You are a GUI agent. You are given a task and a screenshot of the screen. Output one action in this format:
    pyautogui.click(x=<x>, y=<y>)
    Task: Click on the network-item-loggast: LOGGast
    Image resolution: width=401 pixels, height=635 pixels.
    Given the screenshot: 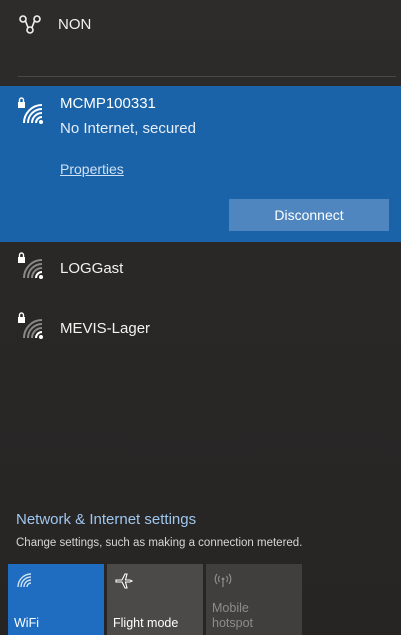 What is the action you would take?
    pyautogui.click(x=200, y=271)
    